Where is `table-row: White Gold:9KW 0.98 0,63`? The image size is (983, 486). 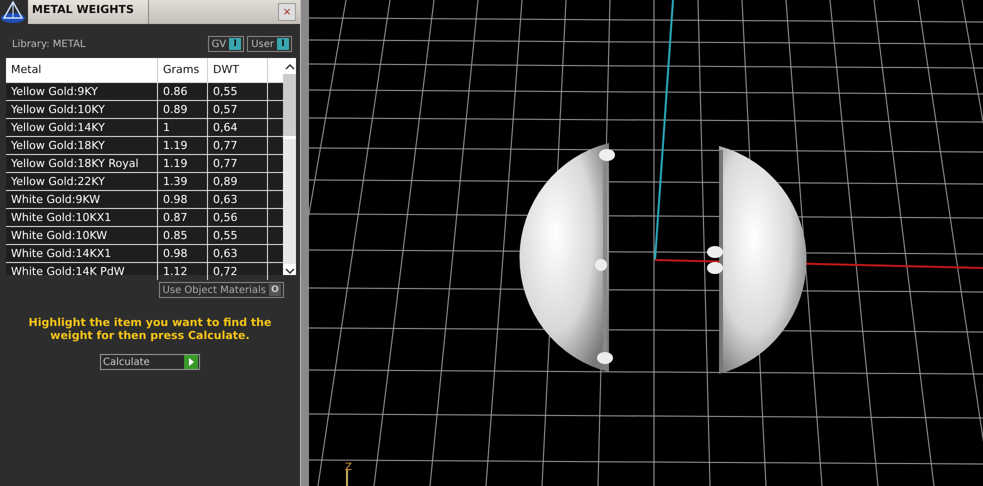 table-row: White Gold:9KW 0.98 0,63 is located at coordinates (144, 199).